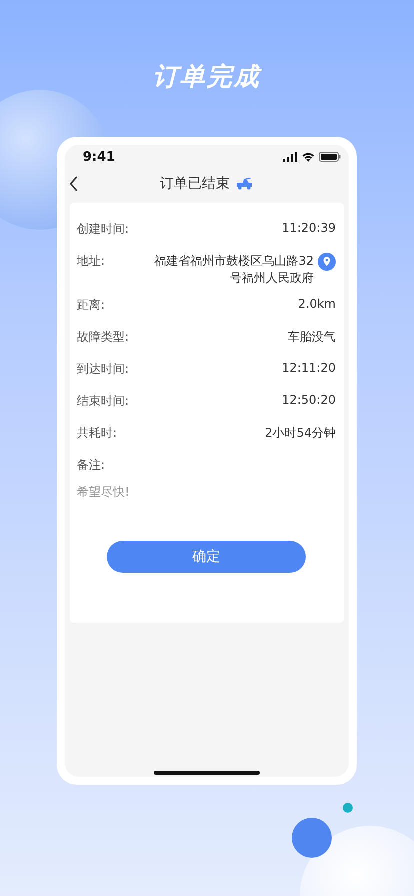  What do you see at coordinates (245, 184) in the screenshot?
I see `truck-icon` at bounding box center [245, 184].